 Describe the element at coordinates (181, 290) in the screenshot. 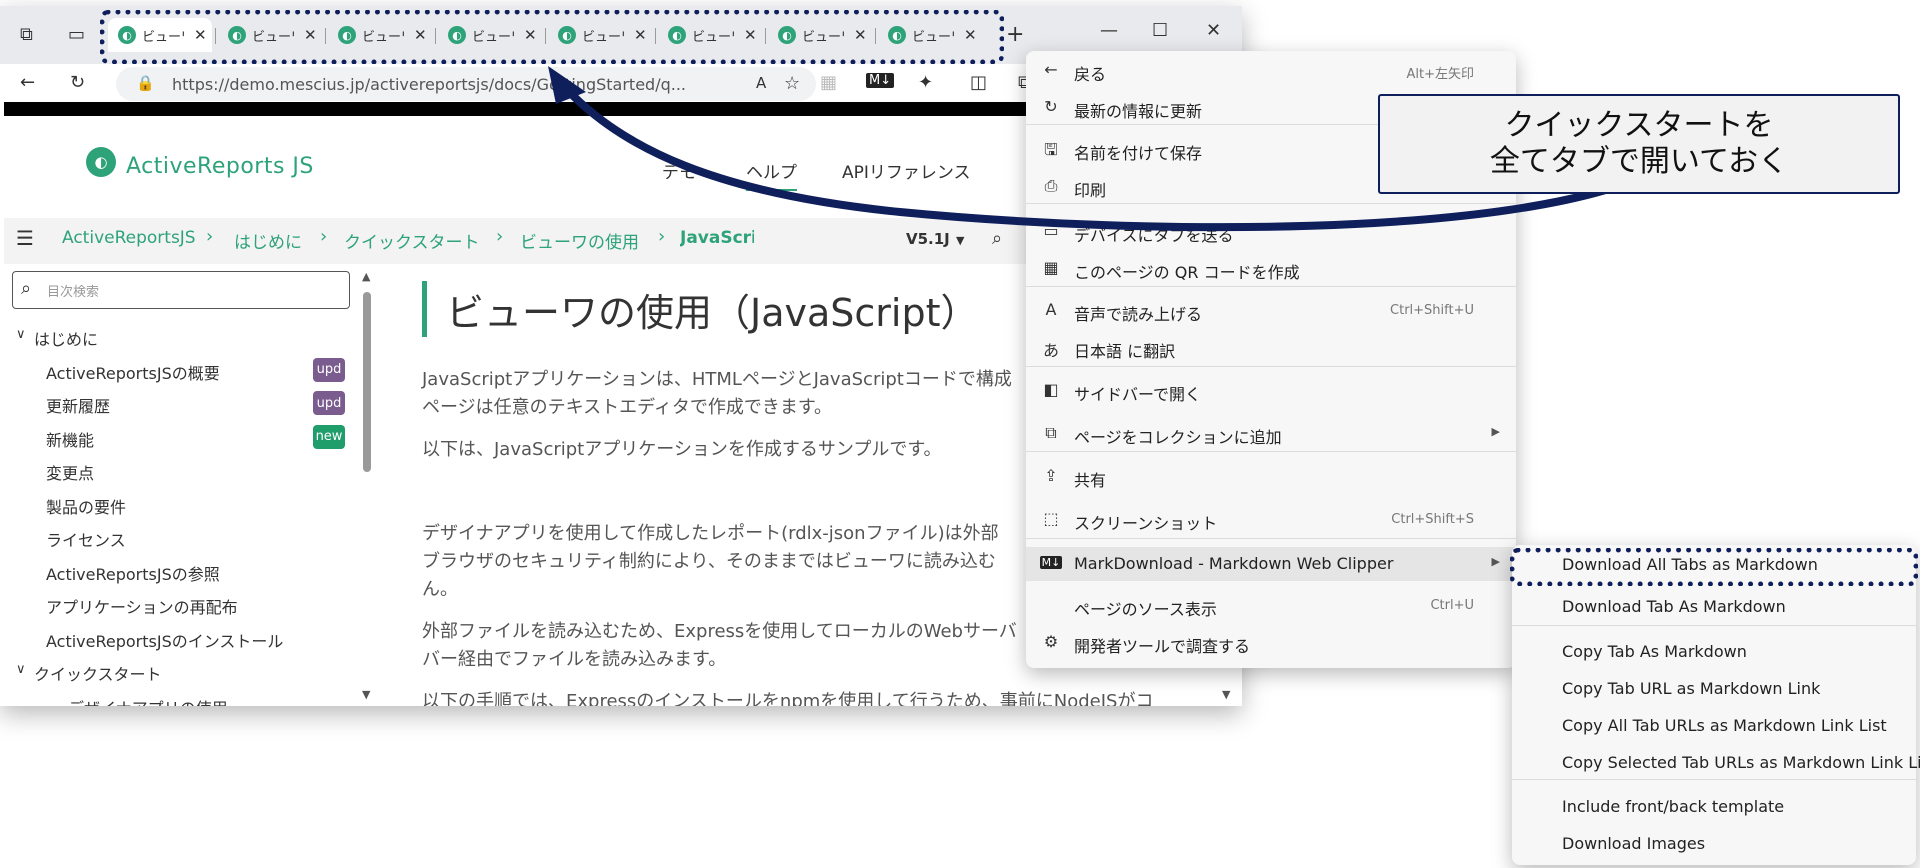

I see `toc-search-input: ⌕ 目次検索` at that location.